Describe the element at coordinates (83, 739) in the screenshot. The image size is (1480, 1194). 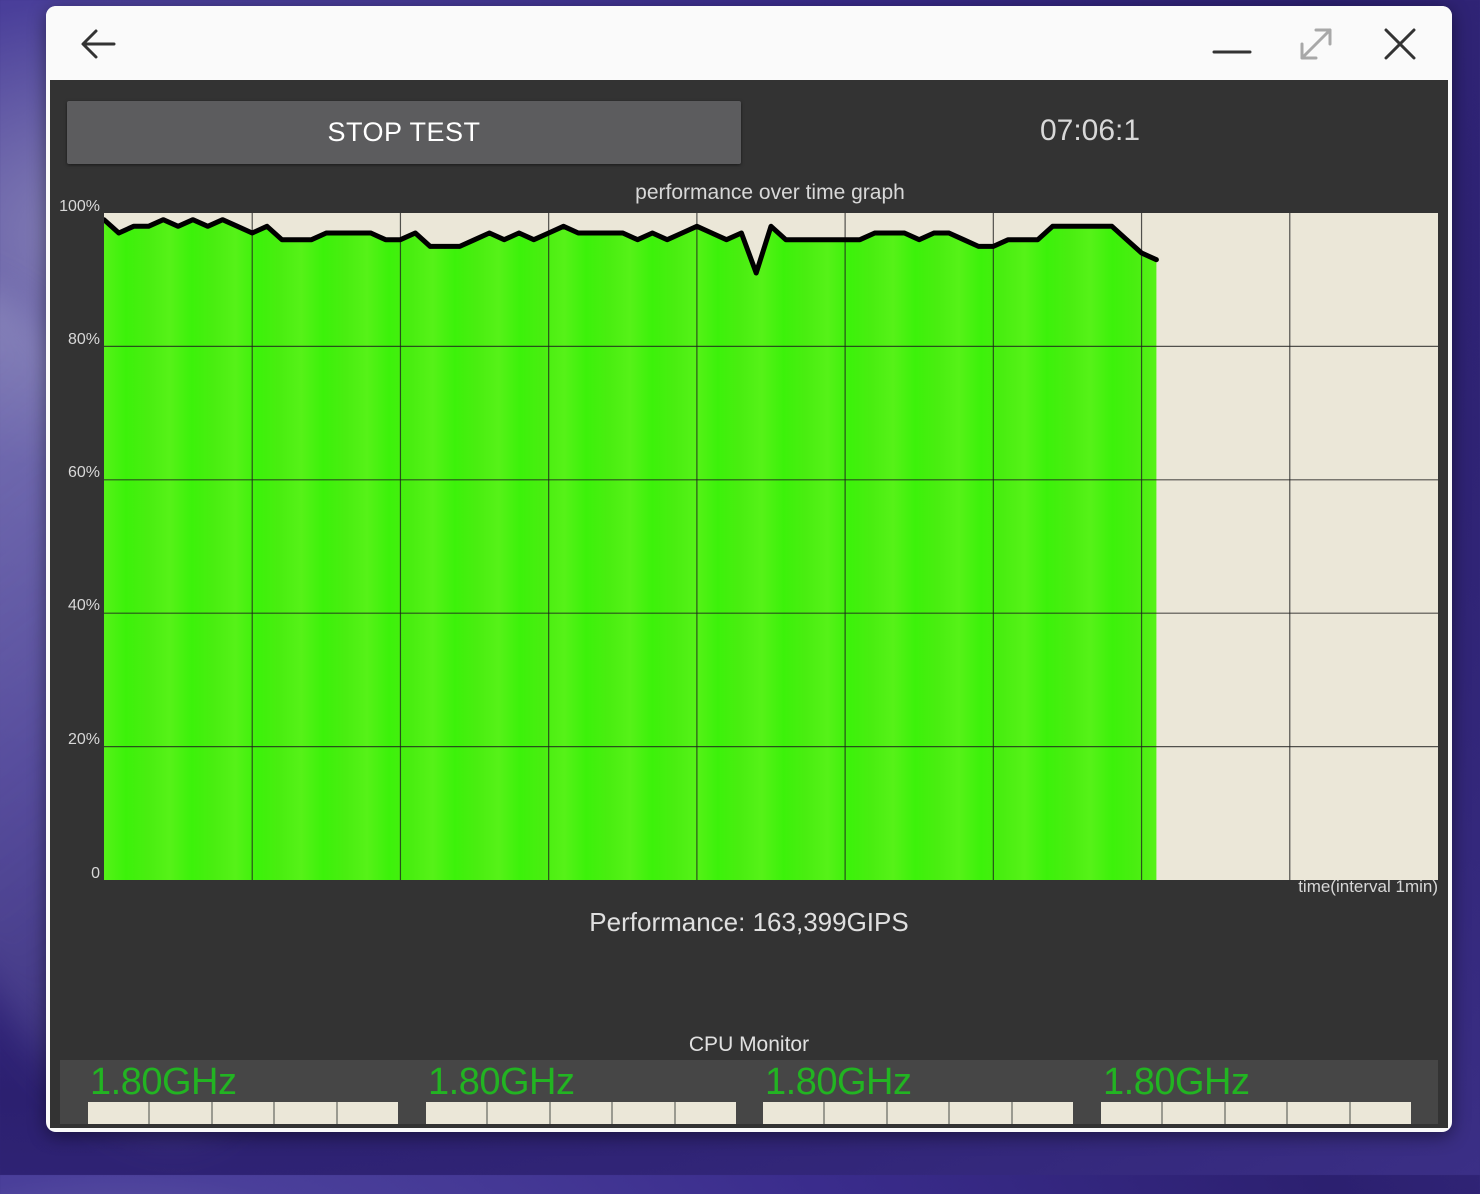
I see `y-tick-label: 20%` at that location.